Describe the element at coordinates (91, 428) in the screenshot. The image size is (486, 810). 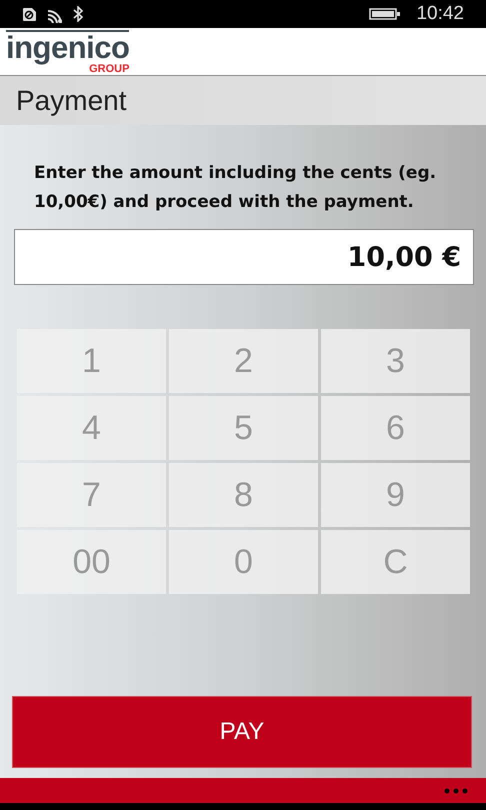
I see `keypad-key: 4` at that location.